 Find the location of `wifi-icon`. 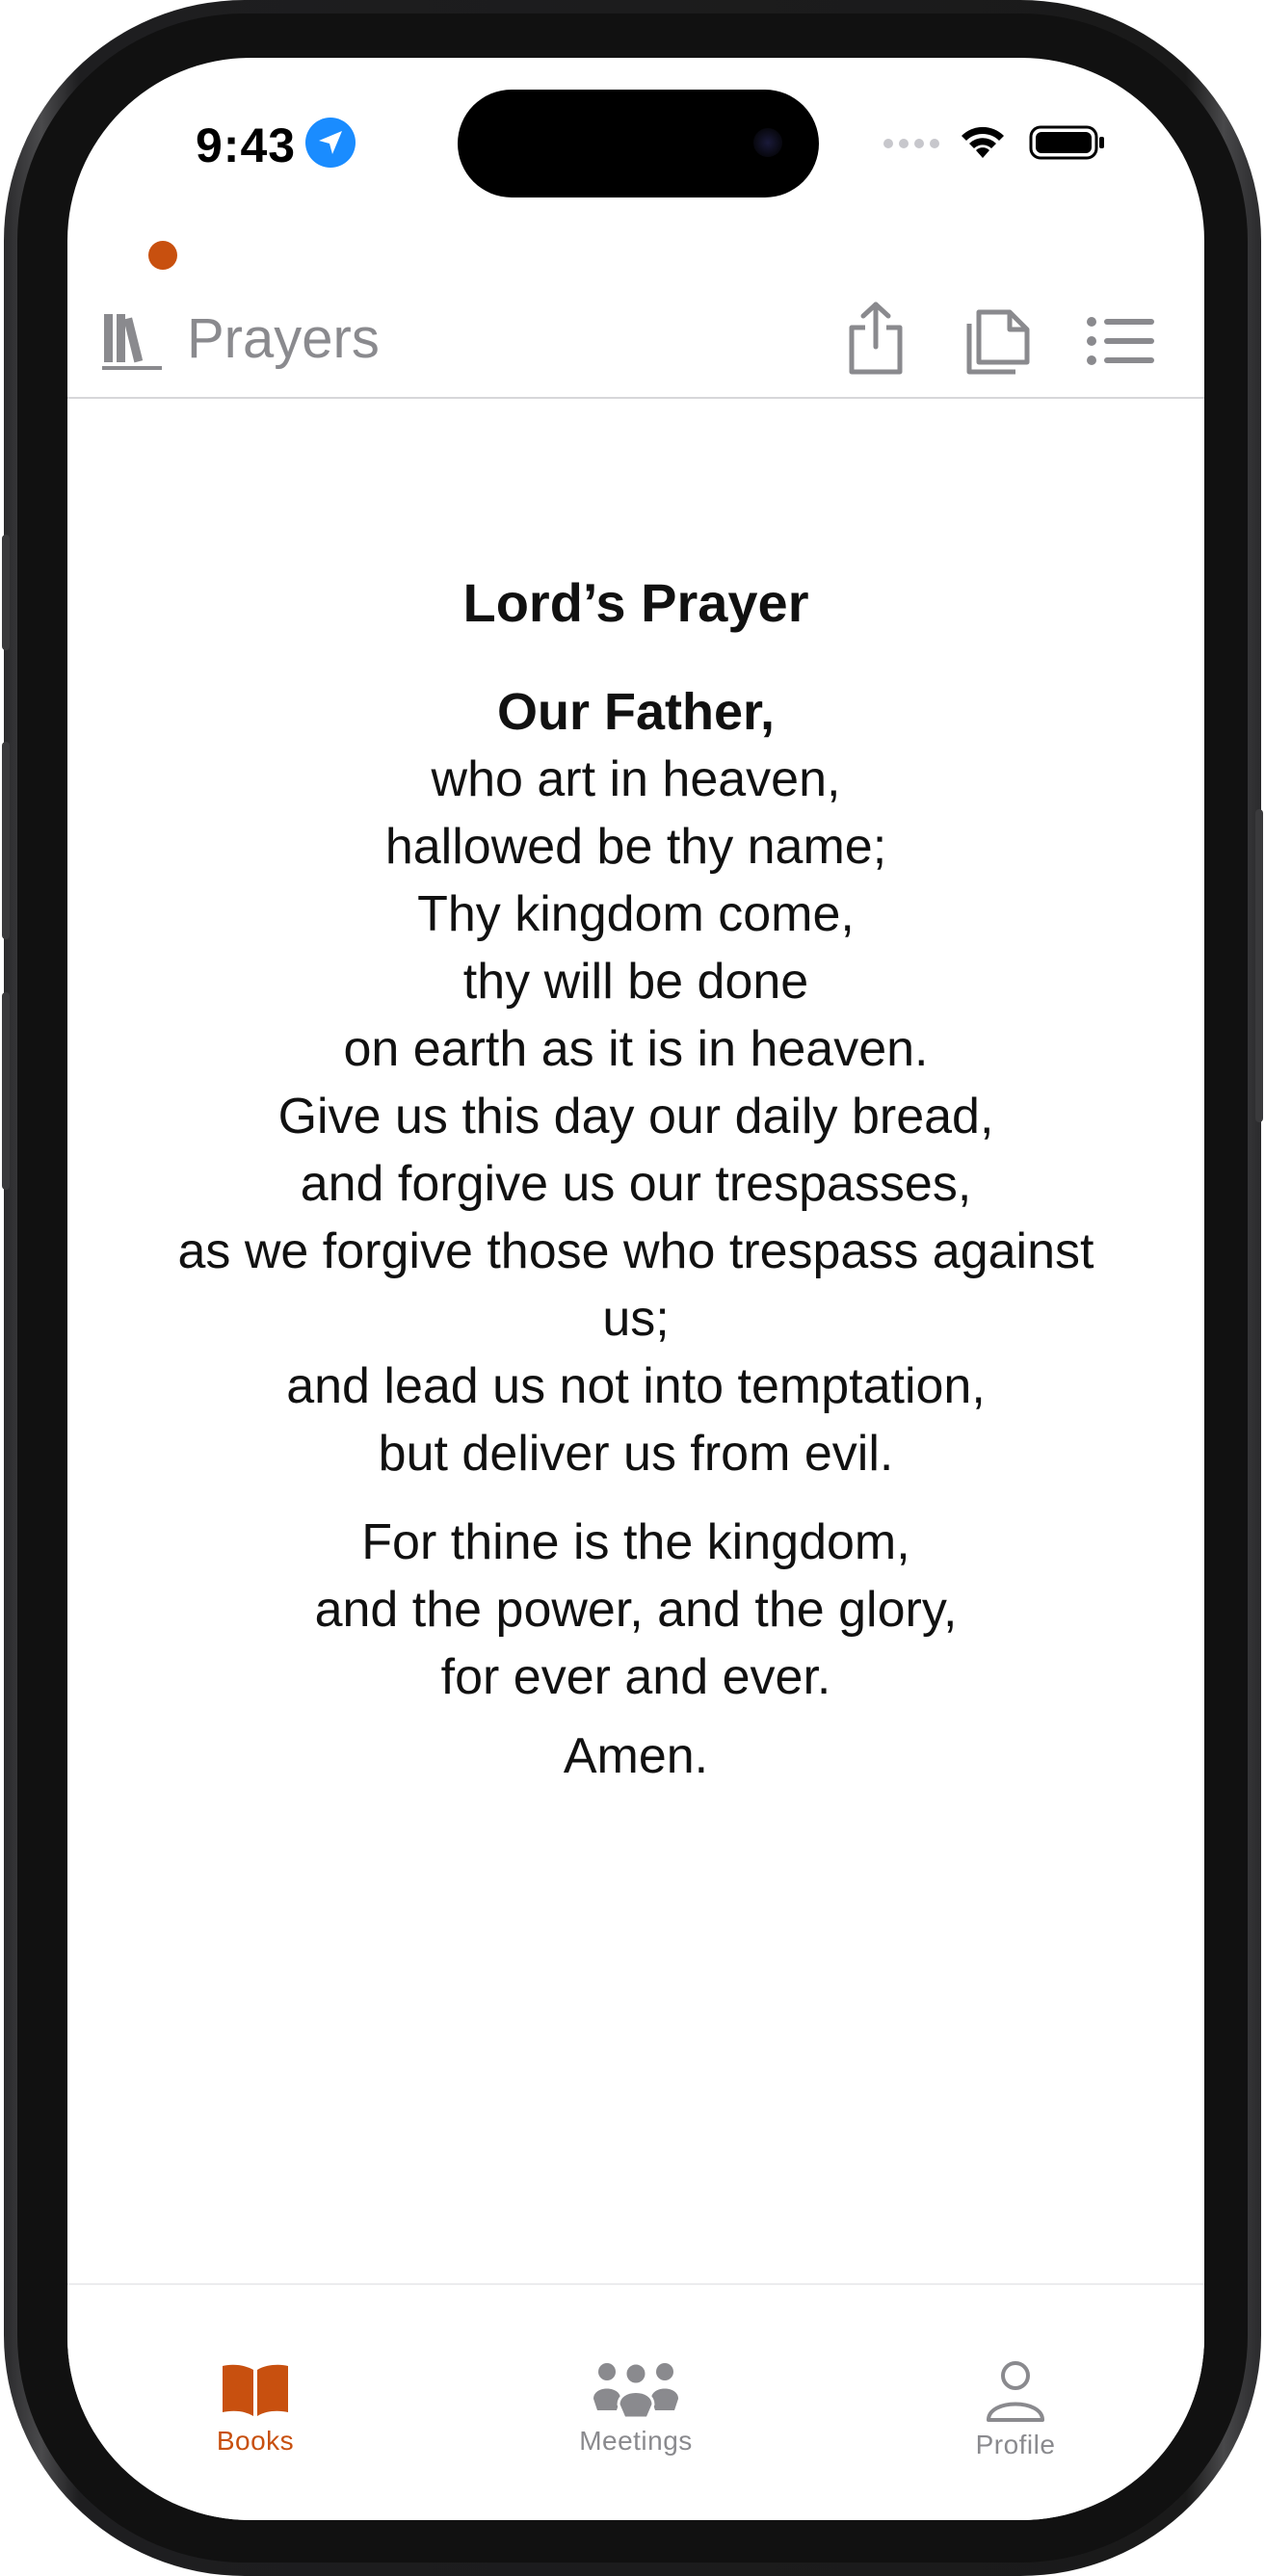

wifi-icon is located at coordinates (983, 142).